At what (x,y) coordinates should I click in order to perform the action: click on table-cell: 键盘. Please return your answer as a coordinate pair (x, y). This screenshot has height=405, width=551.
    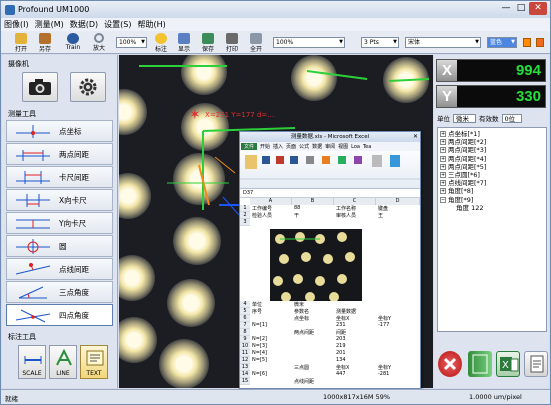
    Looking at the image, I should click on (383, 208).